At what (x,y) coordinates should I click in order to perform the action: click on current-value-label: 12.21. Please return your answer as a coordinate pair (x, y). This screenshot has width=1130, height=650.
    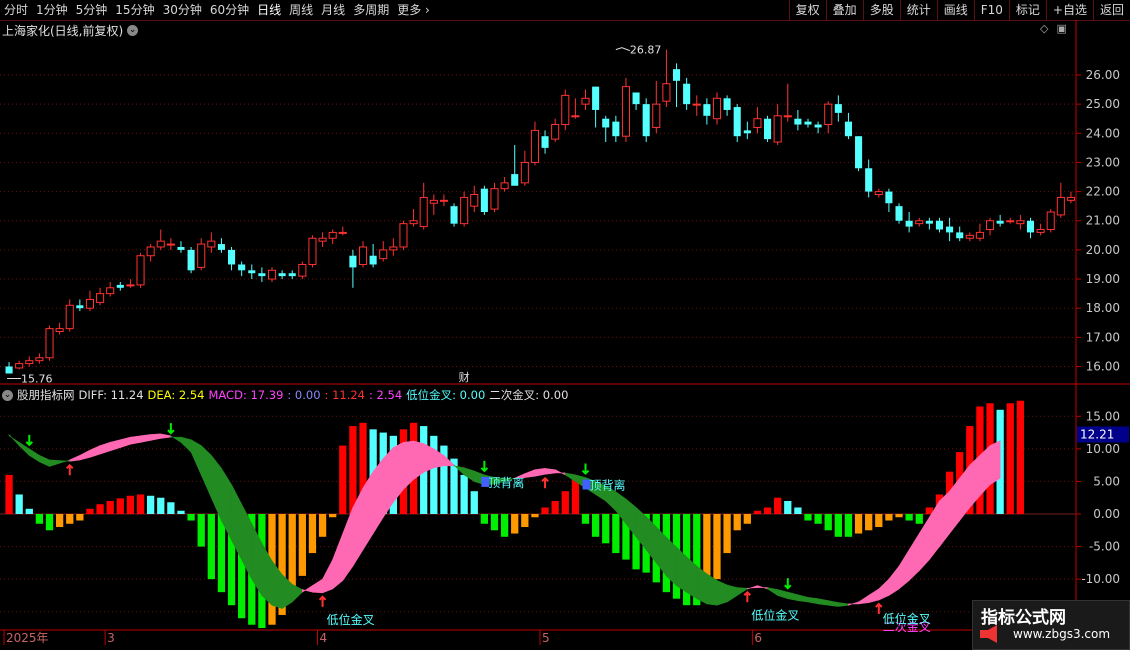
    Looking at the image, I should click on (1097, 434).